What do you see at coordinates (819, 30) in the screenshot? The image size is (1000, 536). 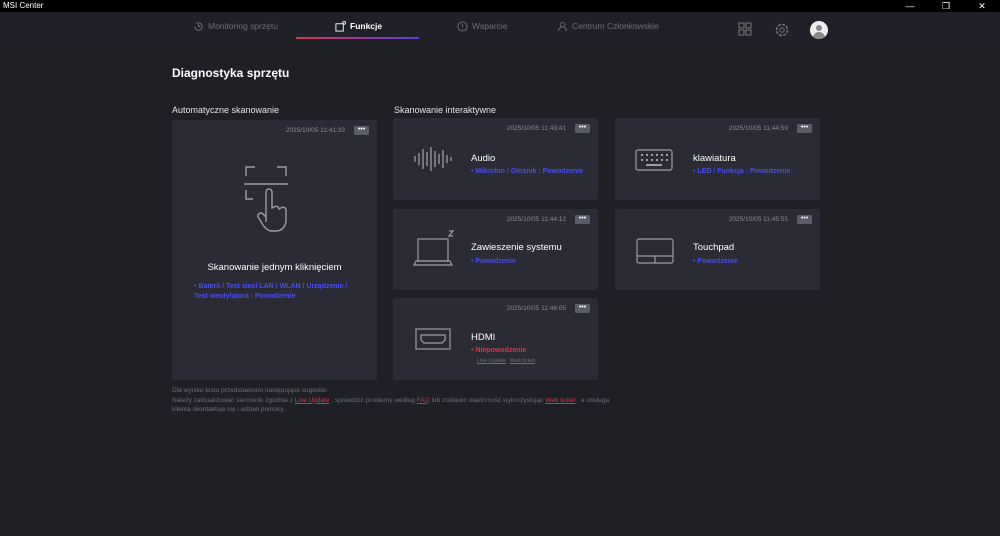 I see `avatar` at bounding box center [819, 30].